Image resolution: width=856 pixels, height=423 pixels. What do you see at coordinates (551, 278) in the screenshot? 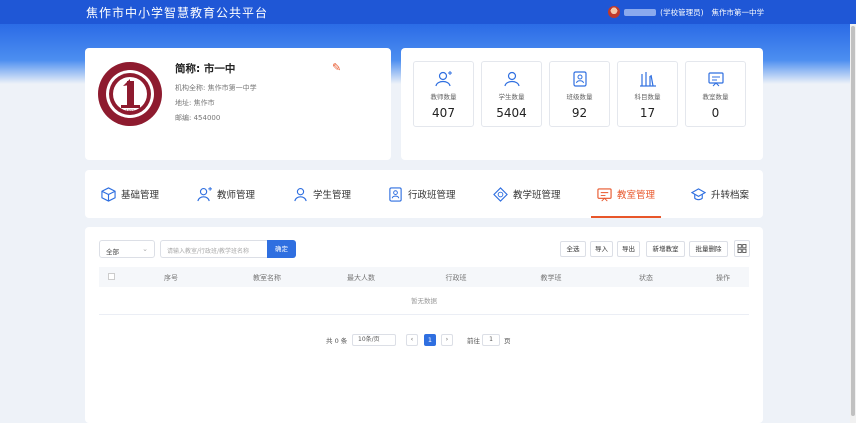
I see `column-header: 教学班` at bounding box center [551, 278].